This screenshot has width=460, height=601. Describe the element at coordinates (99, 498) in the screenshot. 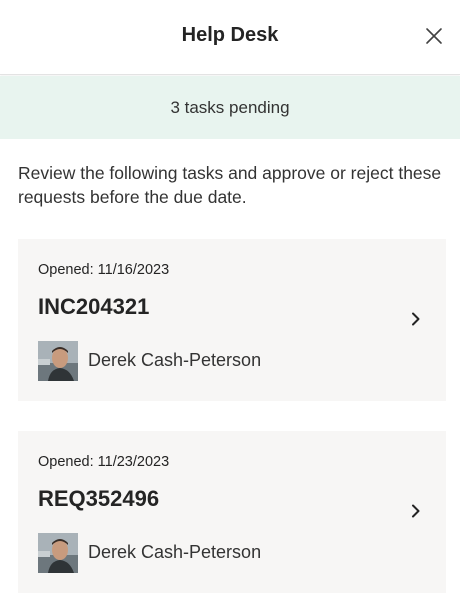

I see `task-id: REQ352496` at that location.